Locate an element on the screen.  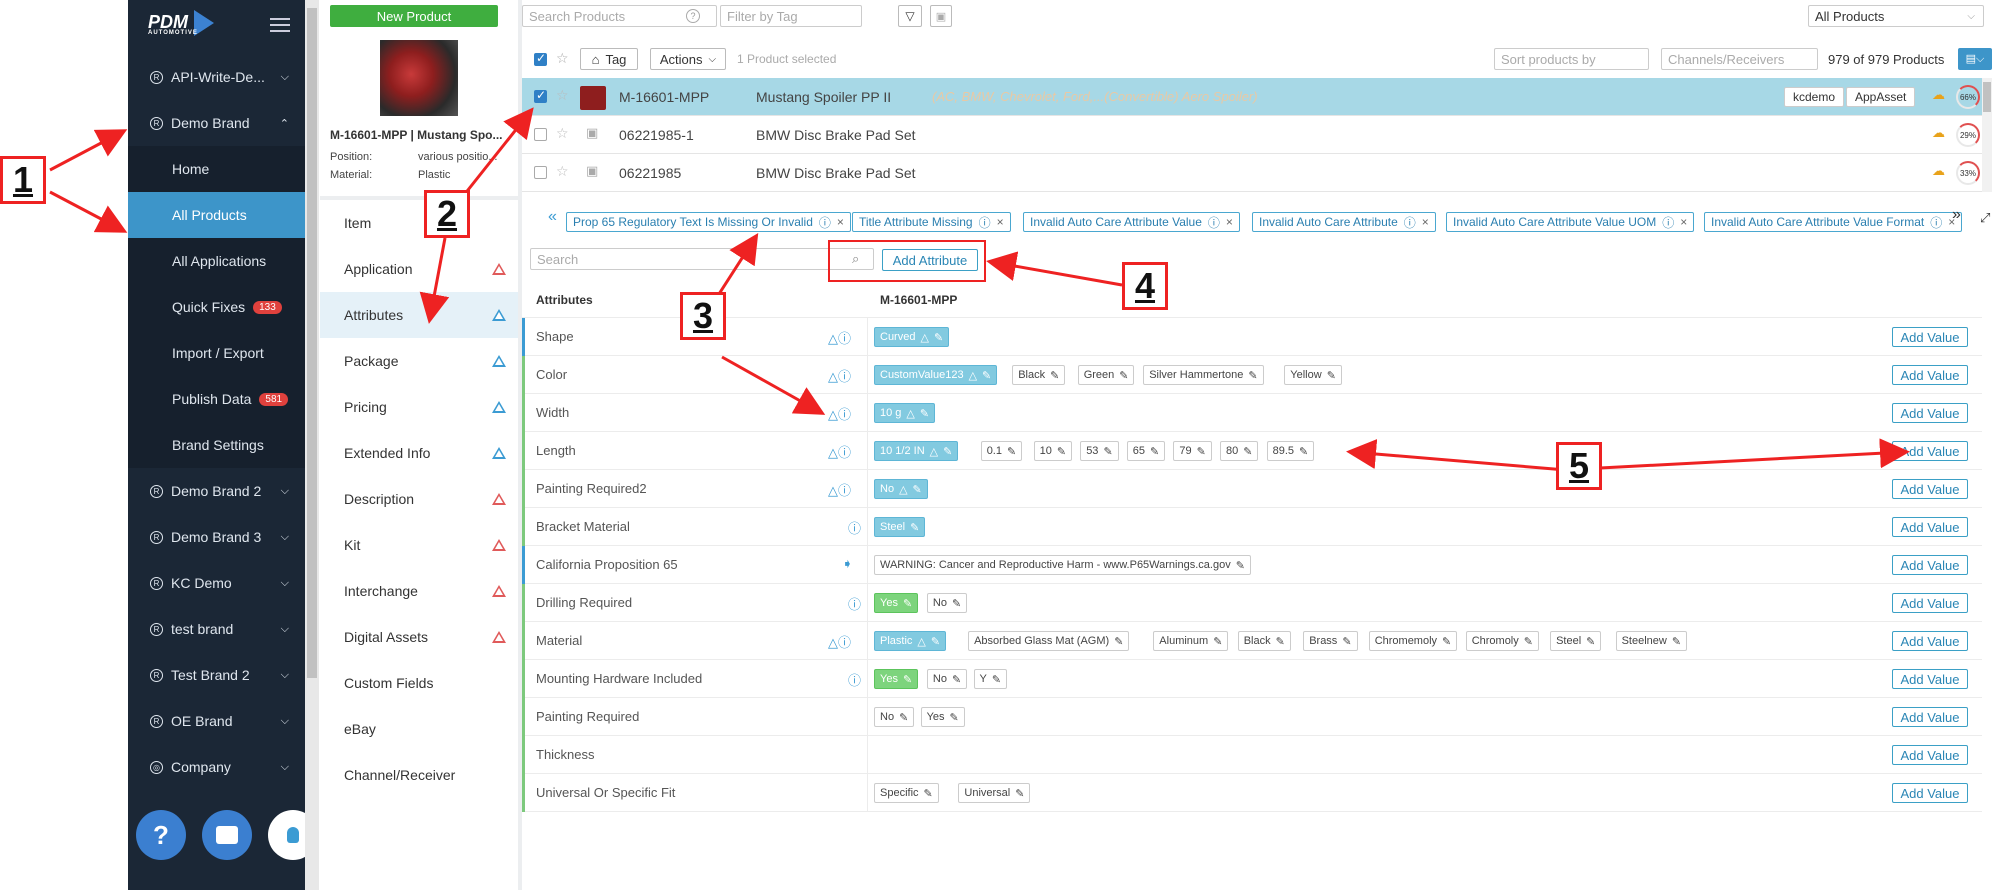
annotation-5: 5 is located at coordinates (1579, 466).